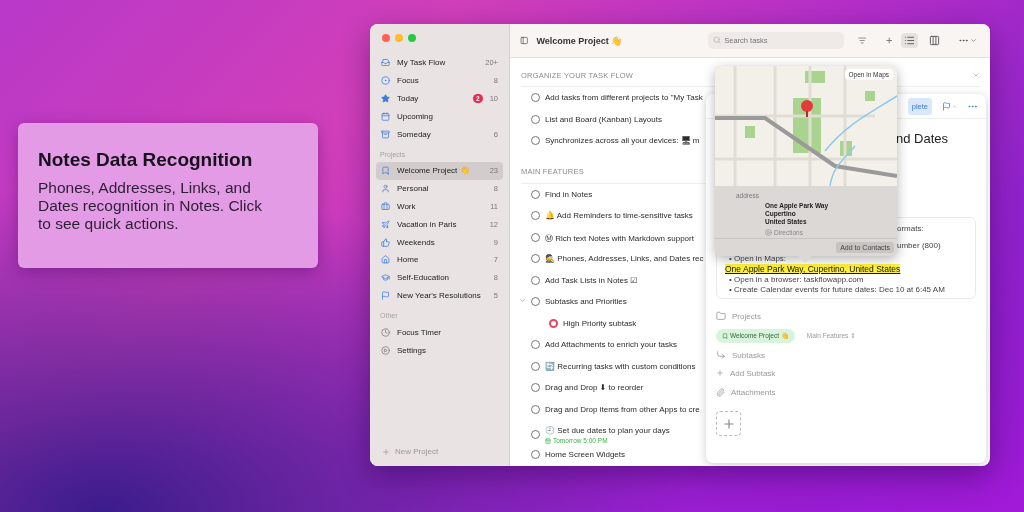 Image resolution: width=1024 pixels, height=512 pixels. I want to click on zoom-button, so click(412, 38).